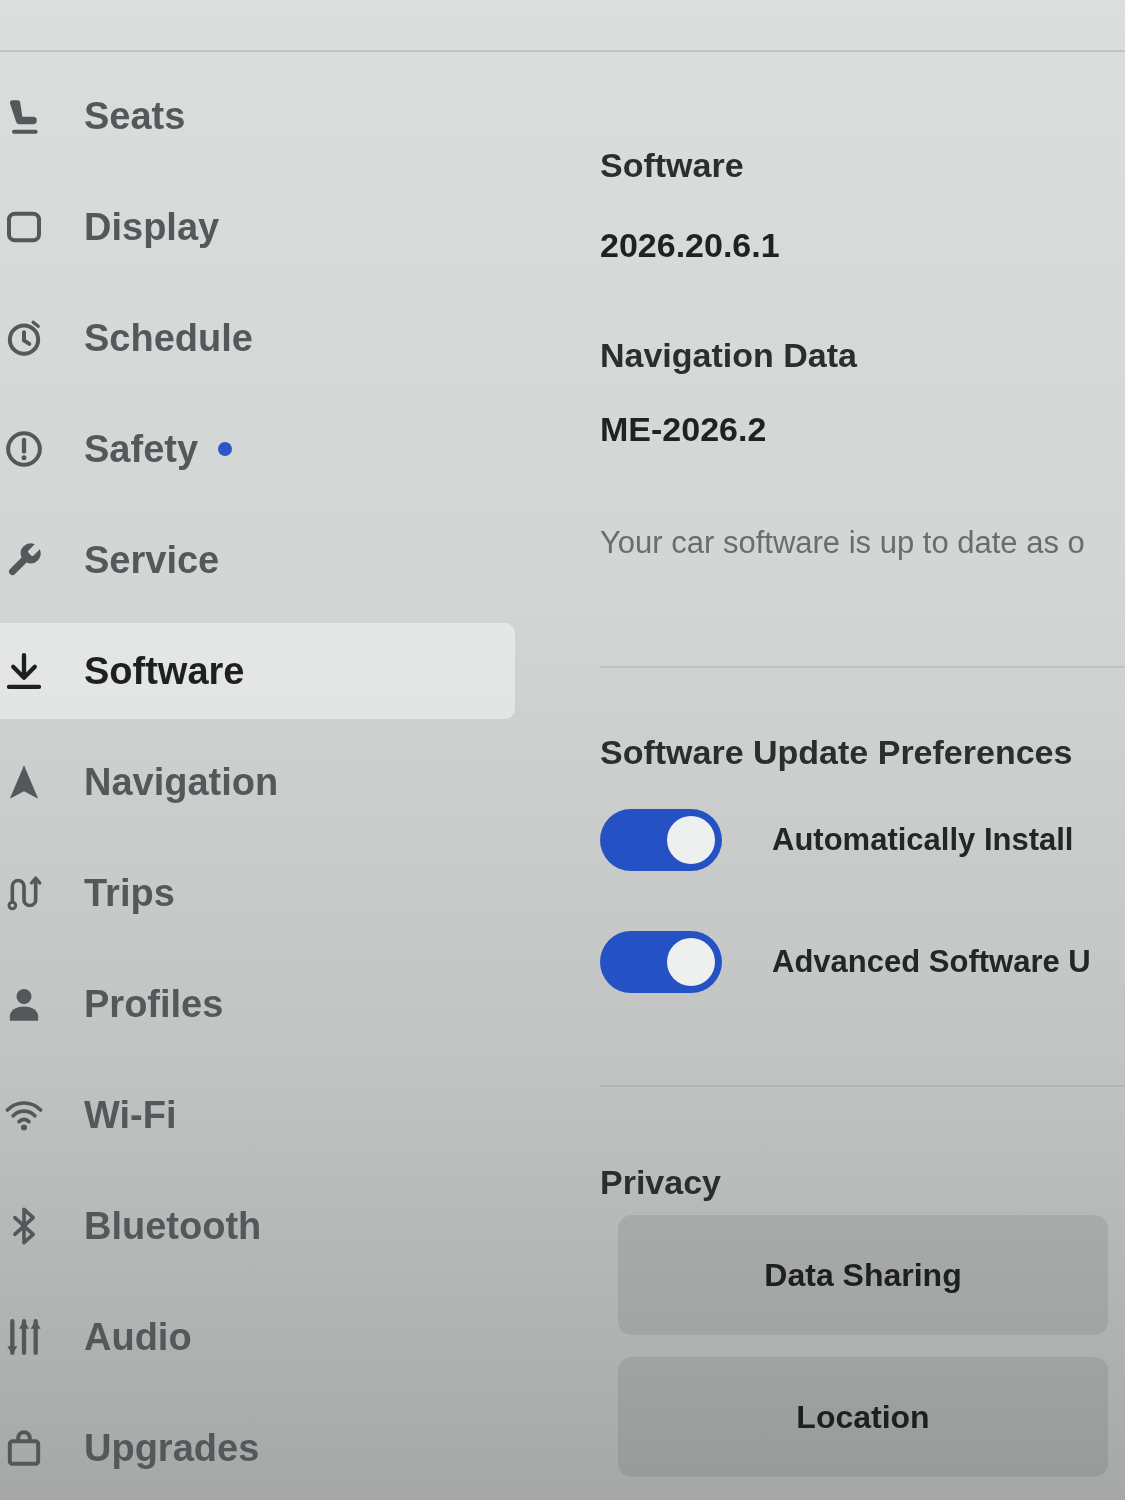  What do you see at coordinates (257, 1226) in the screenshot?
I see `sidebar-item: Bluetooth` at bounding box center [257, 1226].